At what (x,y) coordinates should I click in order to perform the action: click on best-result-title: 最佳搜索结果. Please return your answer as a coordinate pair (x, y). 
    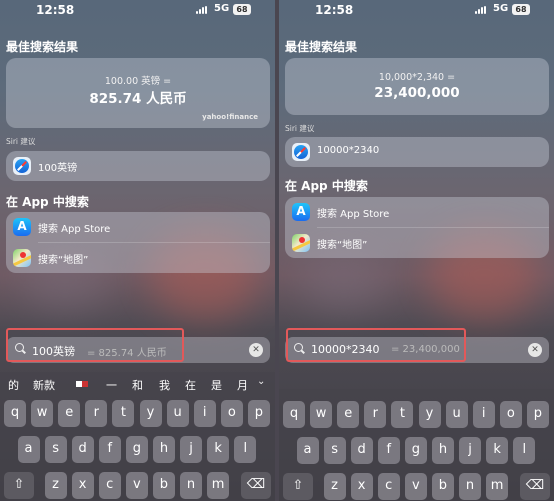
    Looking at the image, I should click on (42, 47).